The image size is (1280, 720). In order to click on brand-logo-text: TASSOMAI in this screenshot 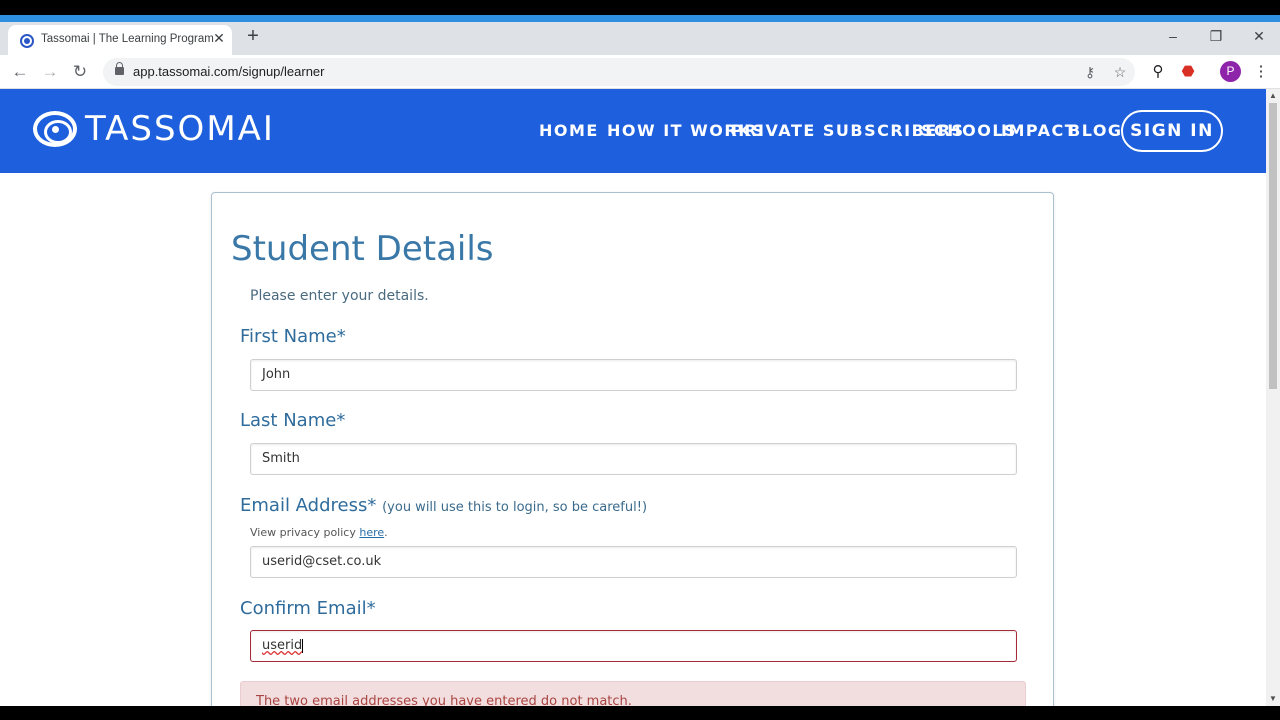, I will do `click(180, 129)`.